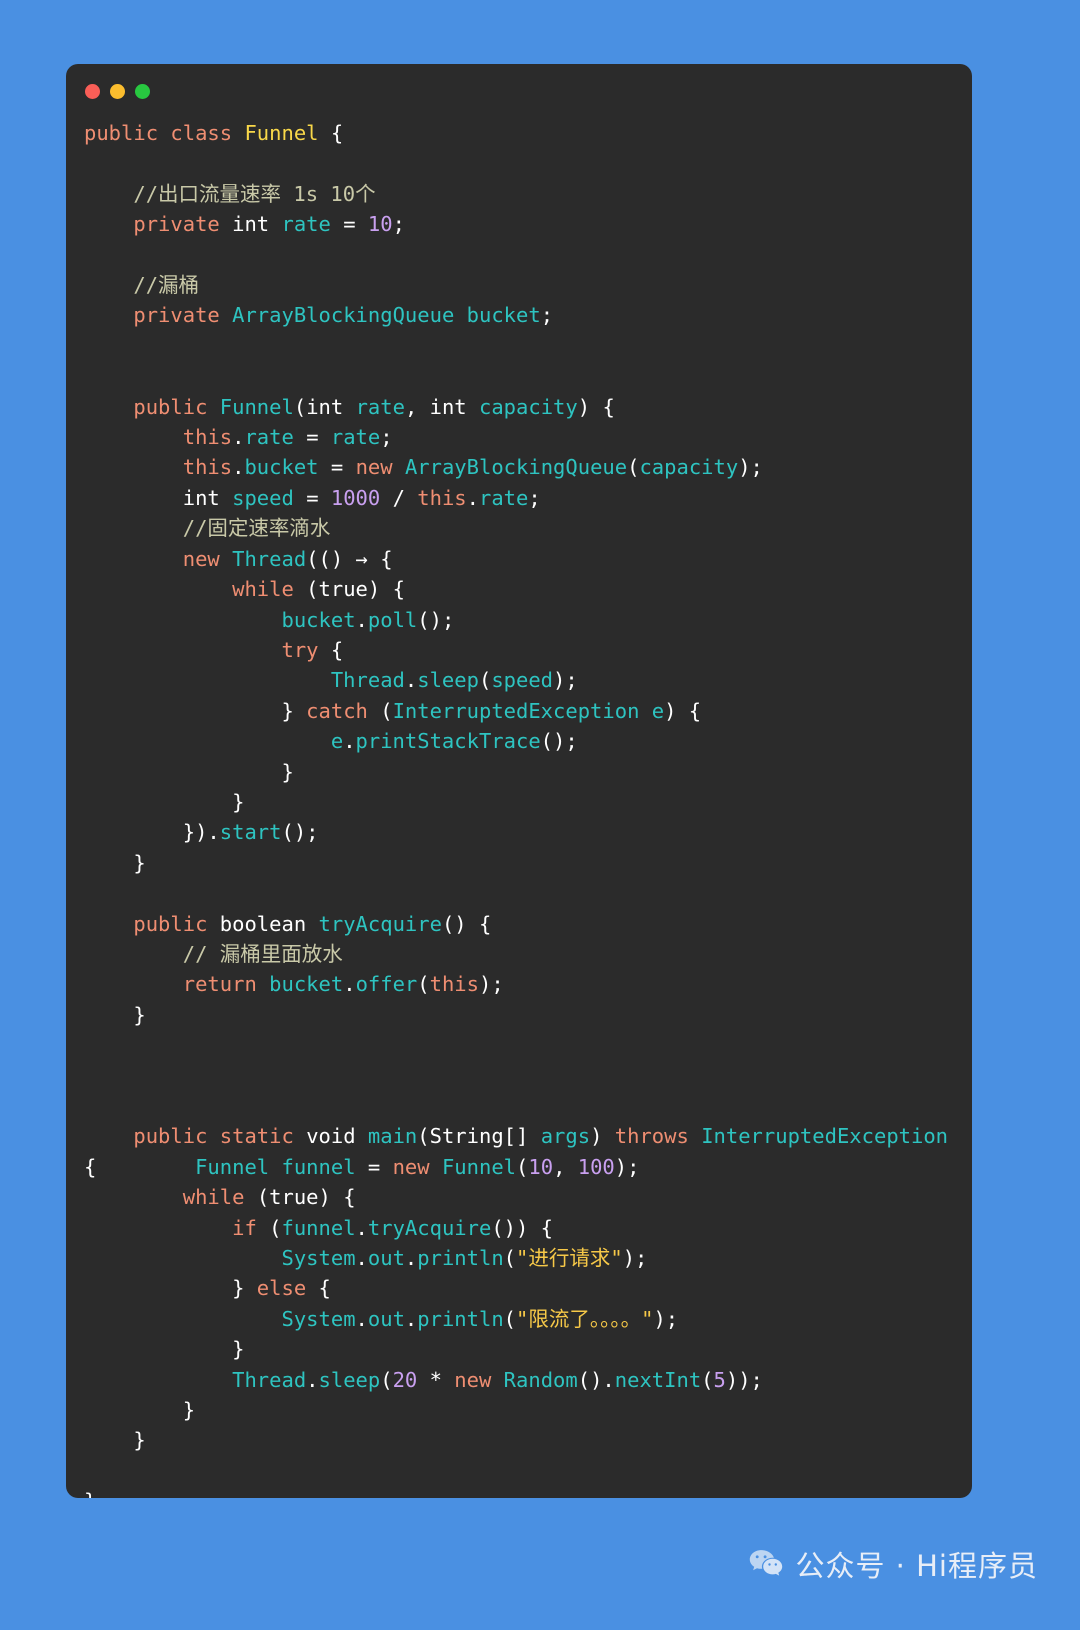 Image resolution: width=1080 pixels, height=1630 pixels. I want to click on footer-label: 公众号 · Hi程序员, so click(916, 1566).